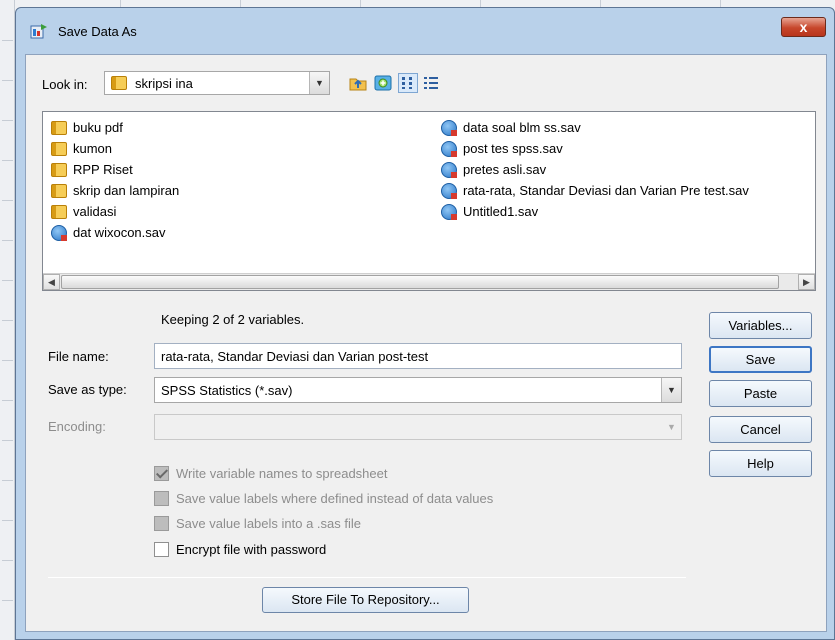 The width and height of the screenshot is (835, 640). What do you see at coordinates (803, 27) in the screenshot?
I see `close-button: x` at bounding box center [803, 27].